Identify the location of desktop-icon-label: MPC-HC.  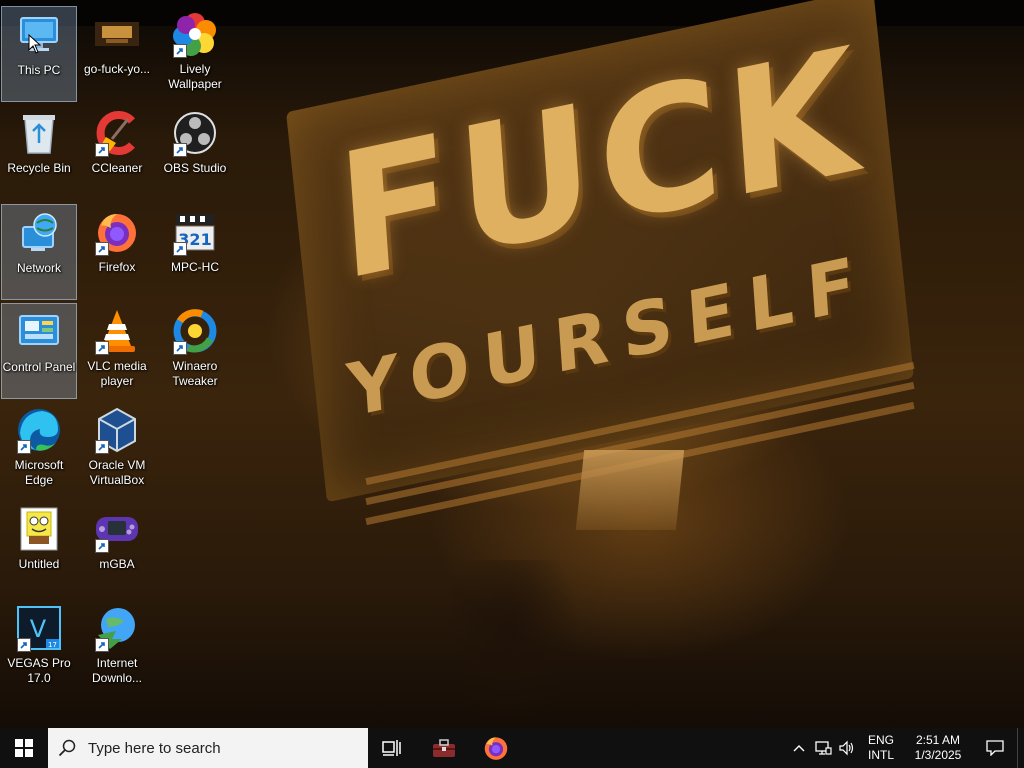
(195, 267).